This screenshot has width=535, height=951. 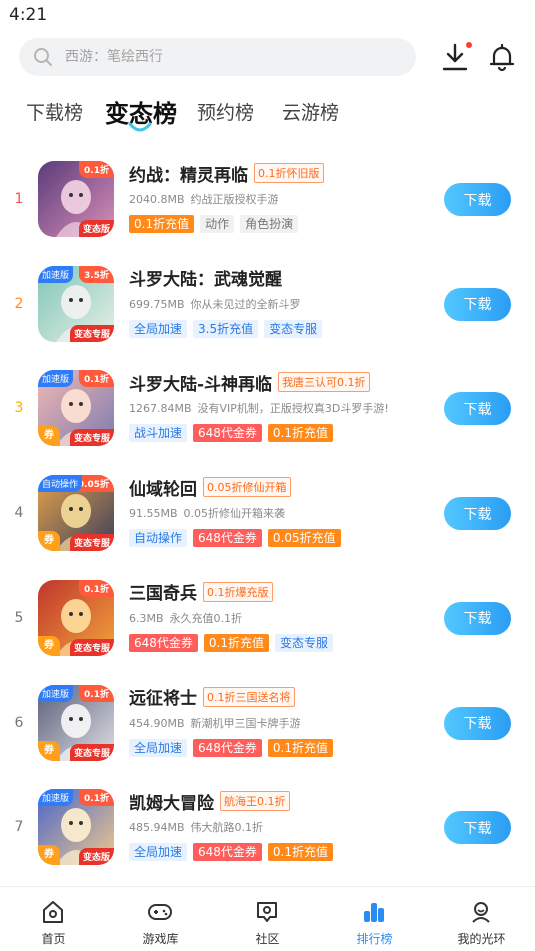 I want to click on search-input, so click(x=230, y=57).